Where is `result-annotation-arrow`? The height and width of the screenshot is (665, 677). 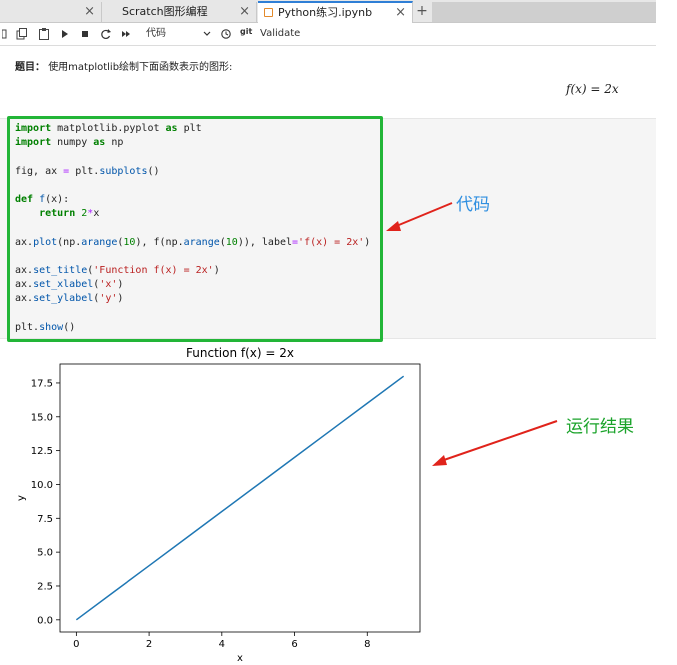
result-annotation-arrow is located at coordinates (495, 443).